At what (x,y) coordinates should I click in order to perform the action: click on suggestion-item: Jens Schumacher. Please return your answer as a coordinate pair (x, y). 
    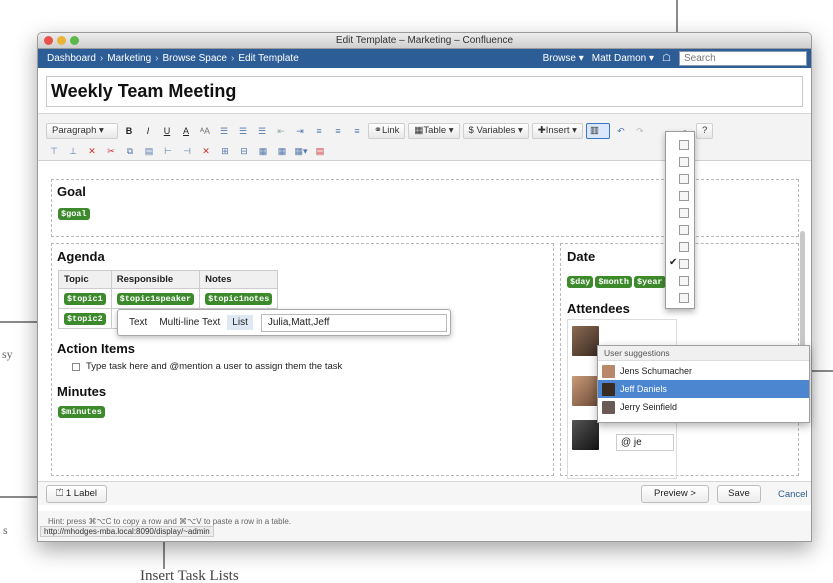
    Looking at the image, I should click on (703, 371).